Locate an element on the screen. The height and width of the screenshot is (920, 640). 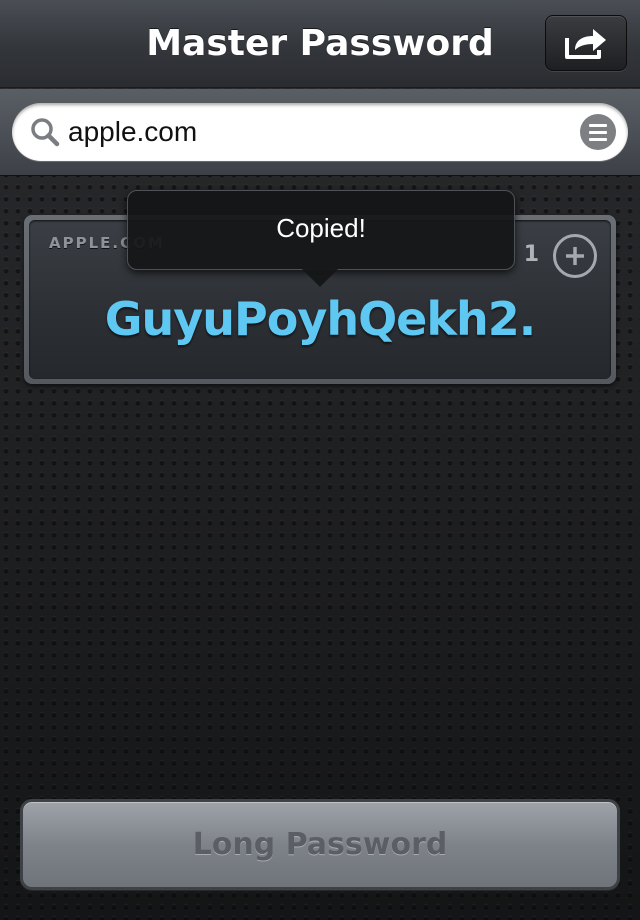
long-password-button: Long Password is located at coordinates (320, 844).